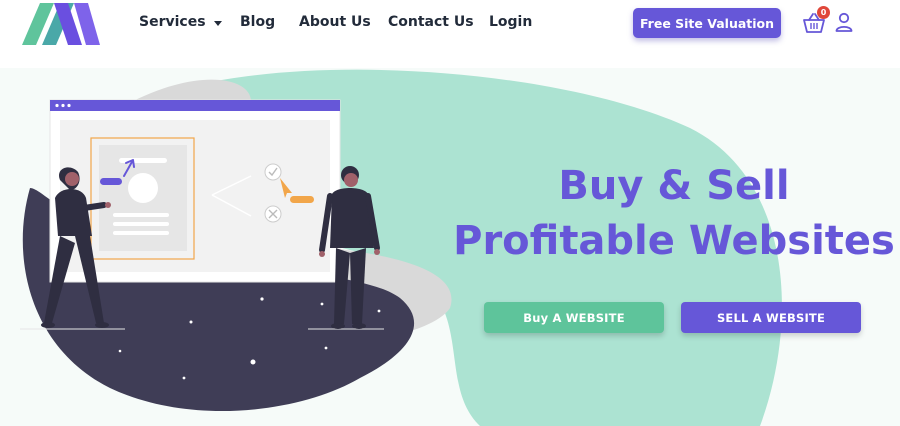 The width and height of the screenshot is (900, 426). What do you see at coordinates (674, 241) in the screenshot?
I see `hero-headline-line2: Profitable Websites` at bounding box center [674, 241].